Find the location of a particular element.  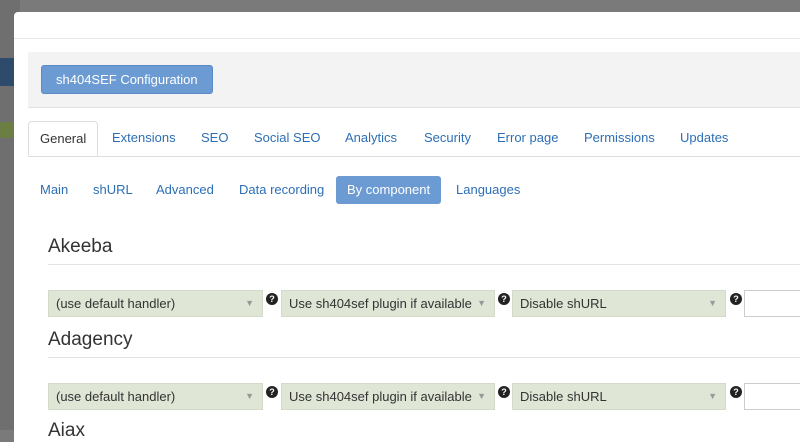

handler-select-adagency: (use default handler) ▼ is located at coordinates (155, 396).